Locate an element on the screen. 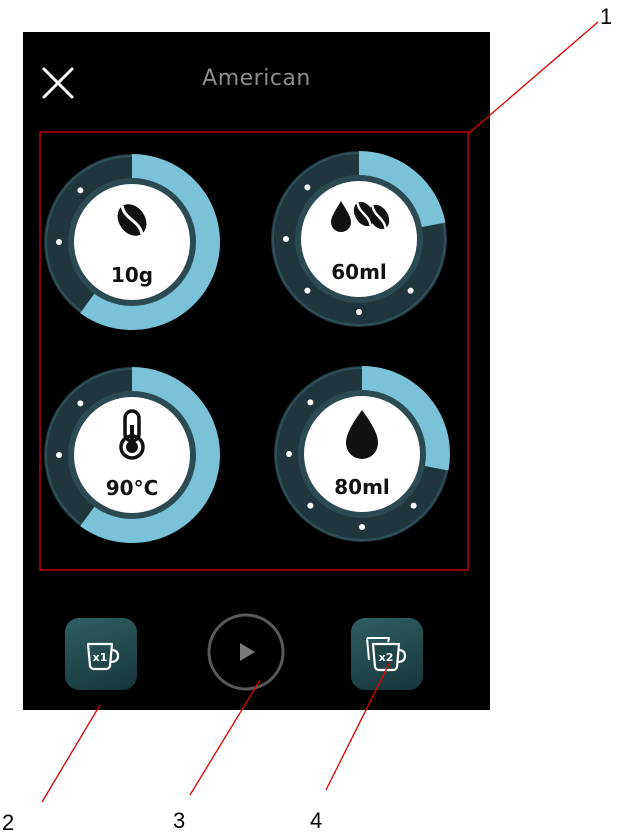 Image resolution: width=621 pixels, height=840 pixels. single-cup-icon: x1 is located at coordinates (103, 656).